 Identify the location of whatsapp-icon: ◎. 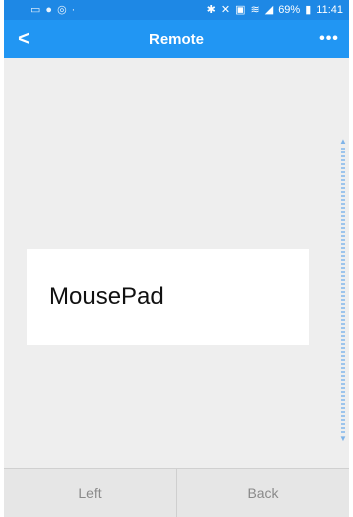
(62, 9).